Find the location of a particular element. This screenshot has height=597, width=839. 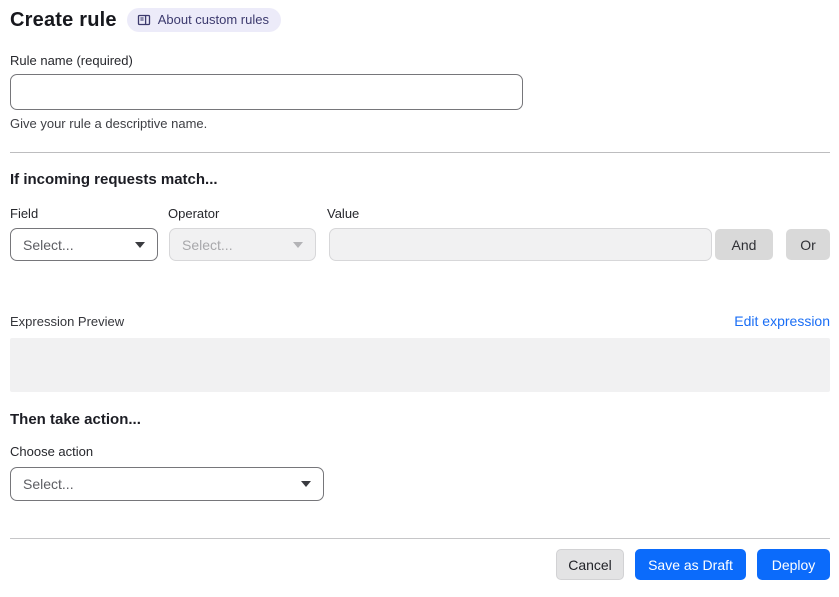

footer-actions: Cancel Save as Draft Deploy is located at coordinates (420, 564).